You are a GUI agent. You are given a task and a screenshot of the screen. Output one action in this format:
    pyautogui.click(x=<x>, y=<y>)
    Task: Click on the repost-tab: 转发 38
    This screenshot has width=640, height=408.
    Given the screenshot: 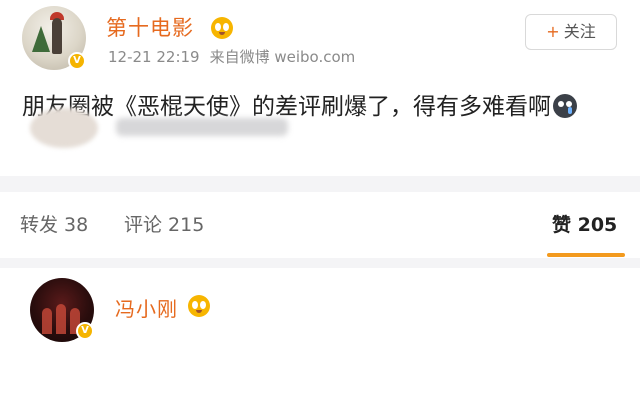 What is the action you would take?
    pyautogui.click(x=54, y=223)
    